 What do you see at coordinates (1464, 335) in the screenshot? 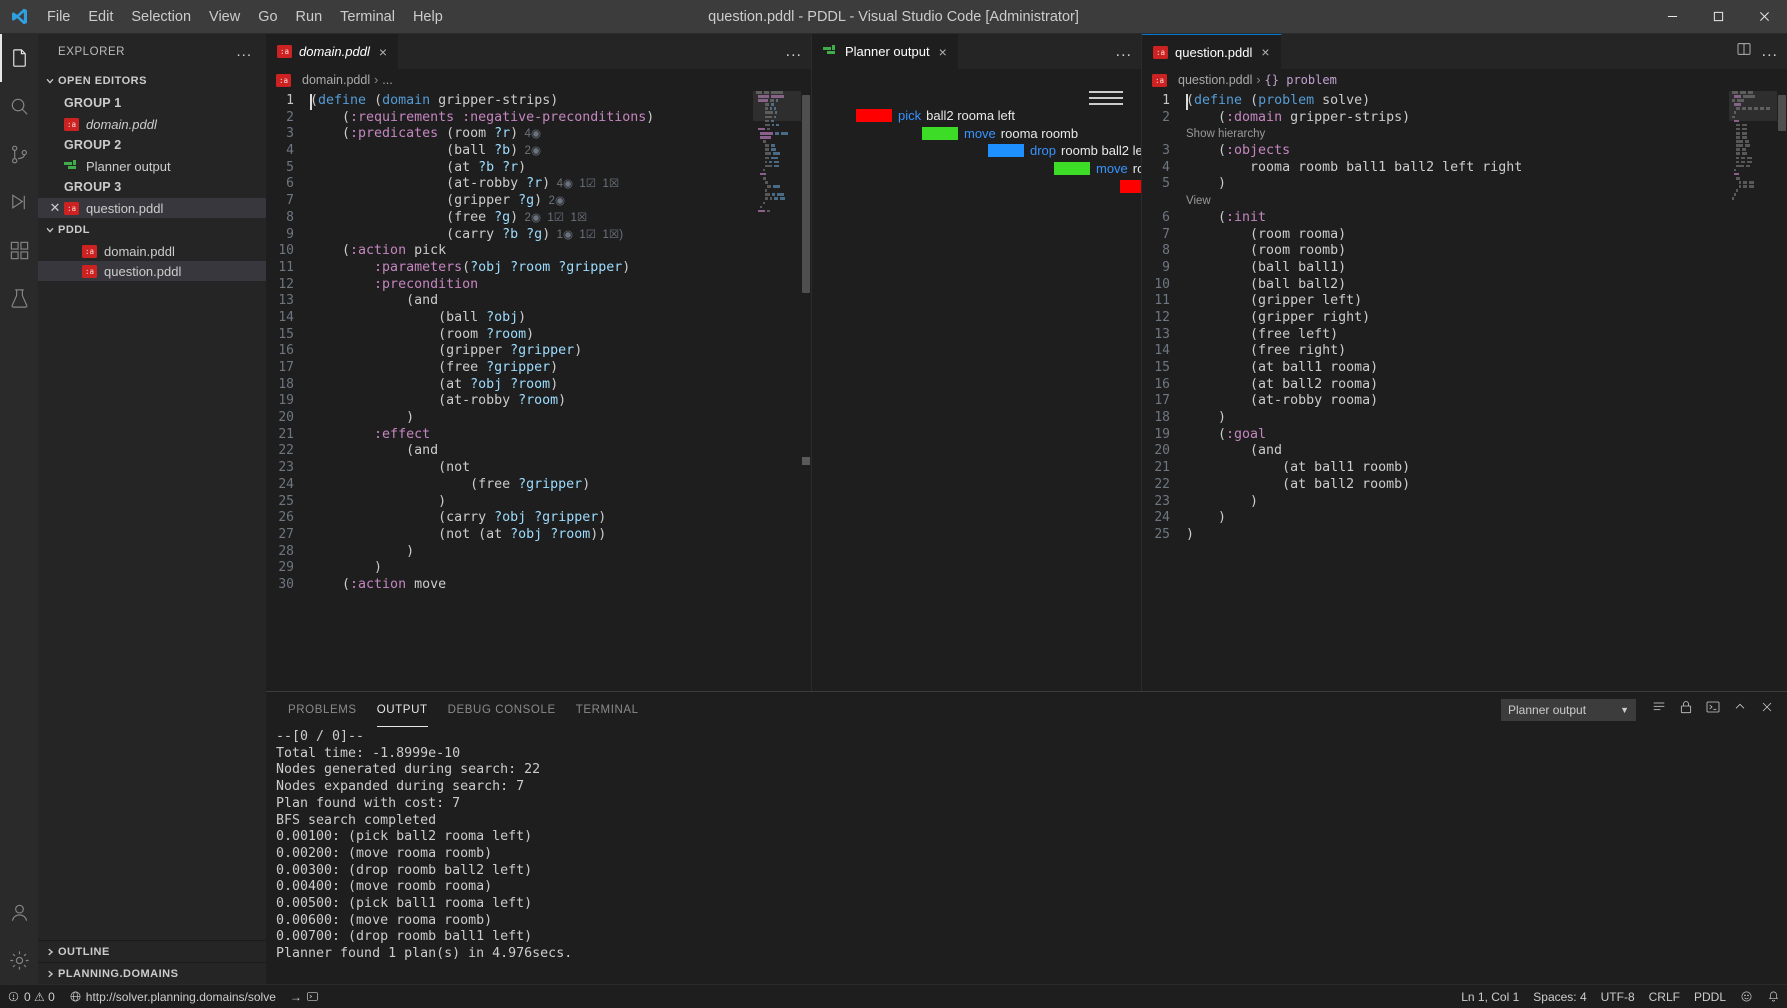
I see `code-line: 13 (free left)` at bounding box center [1464, 335].